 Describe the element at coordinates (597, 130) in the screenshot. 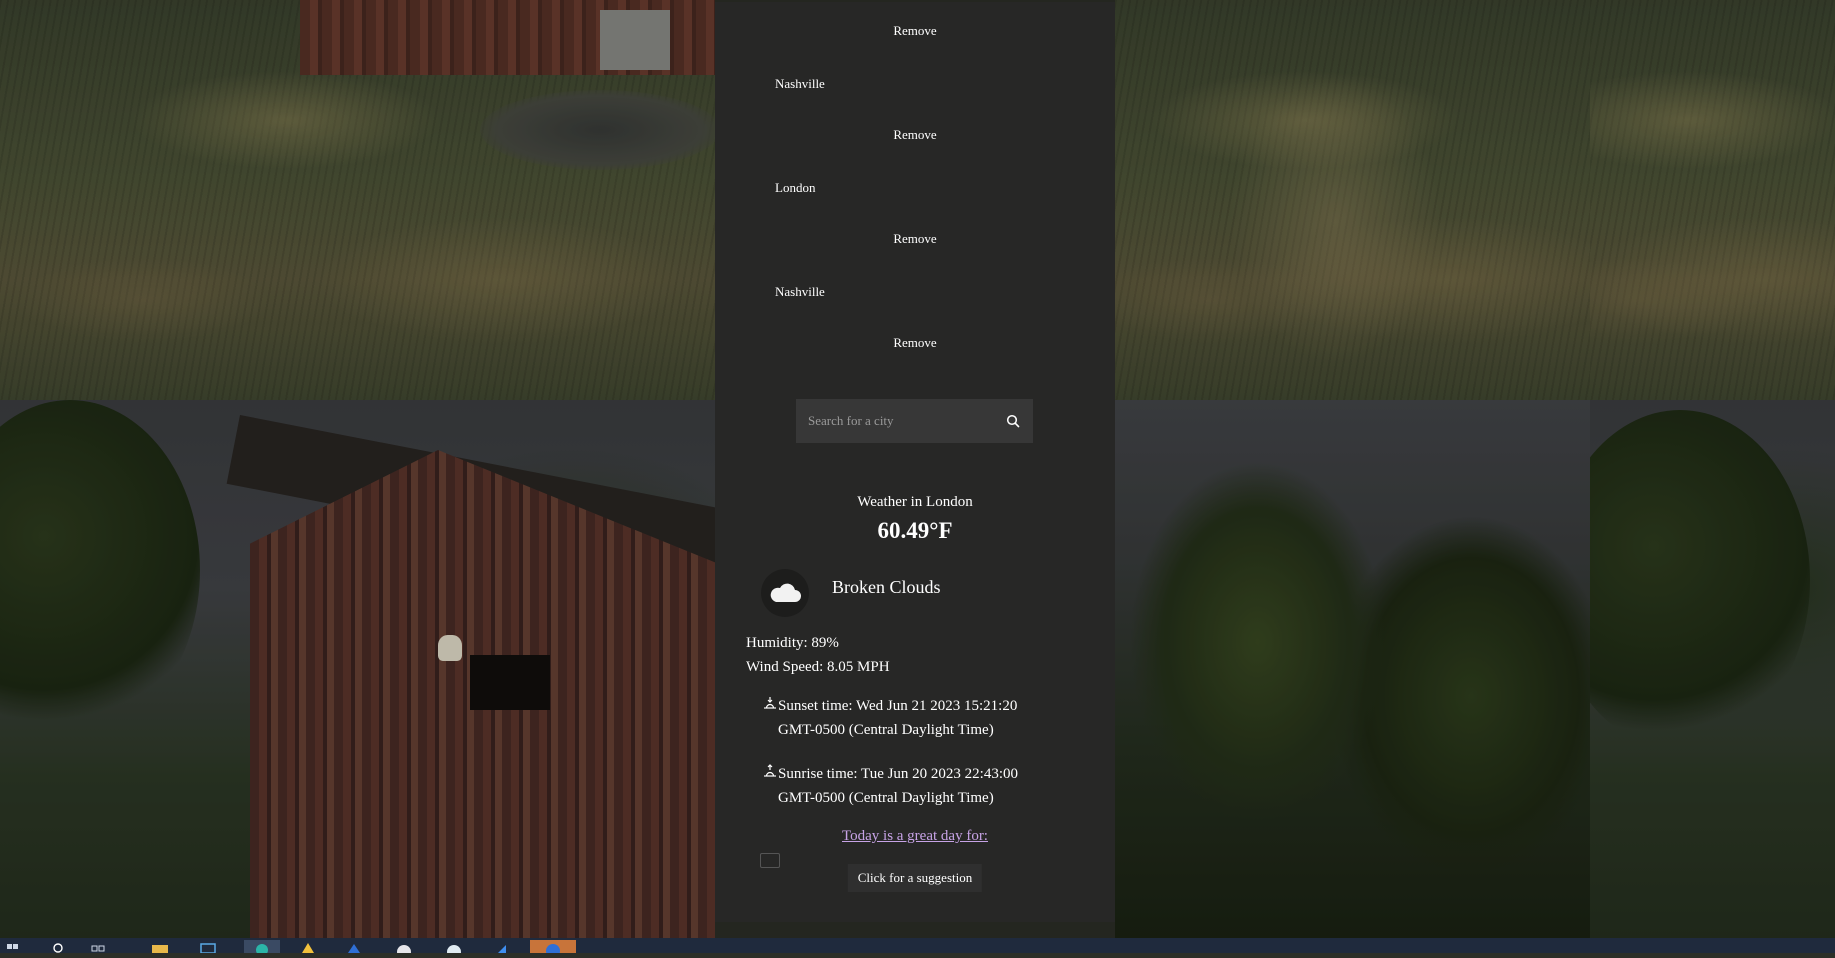

I see `background-mud` at that location.